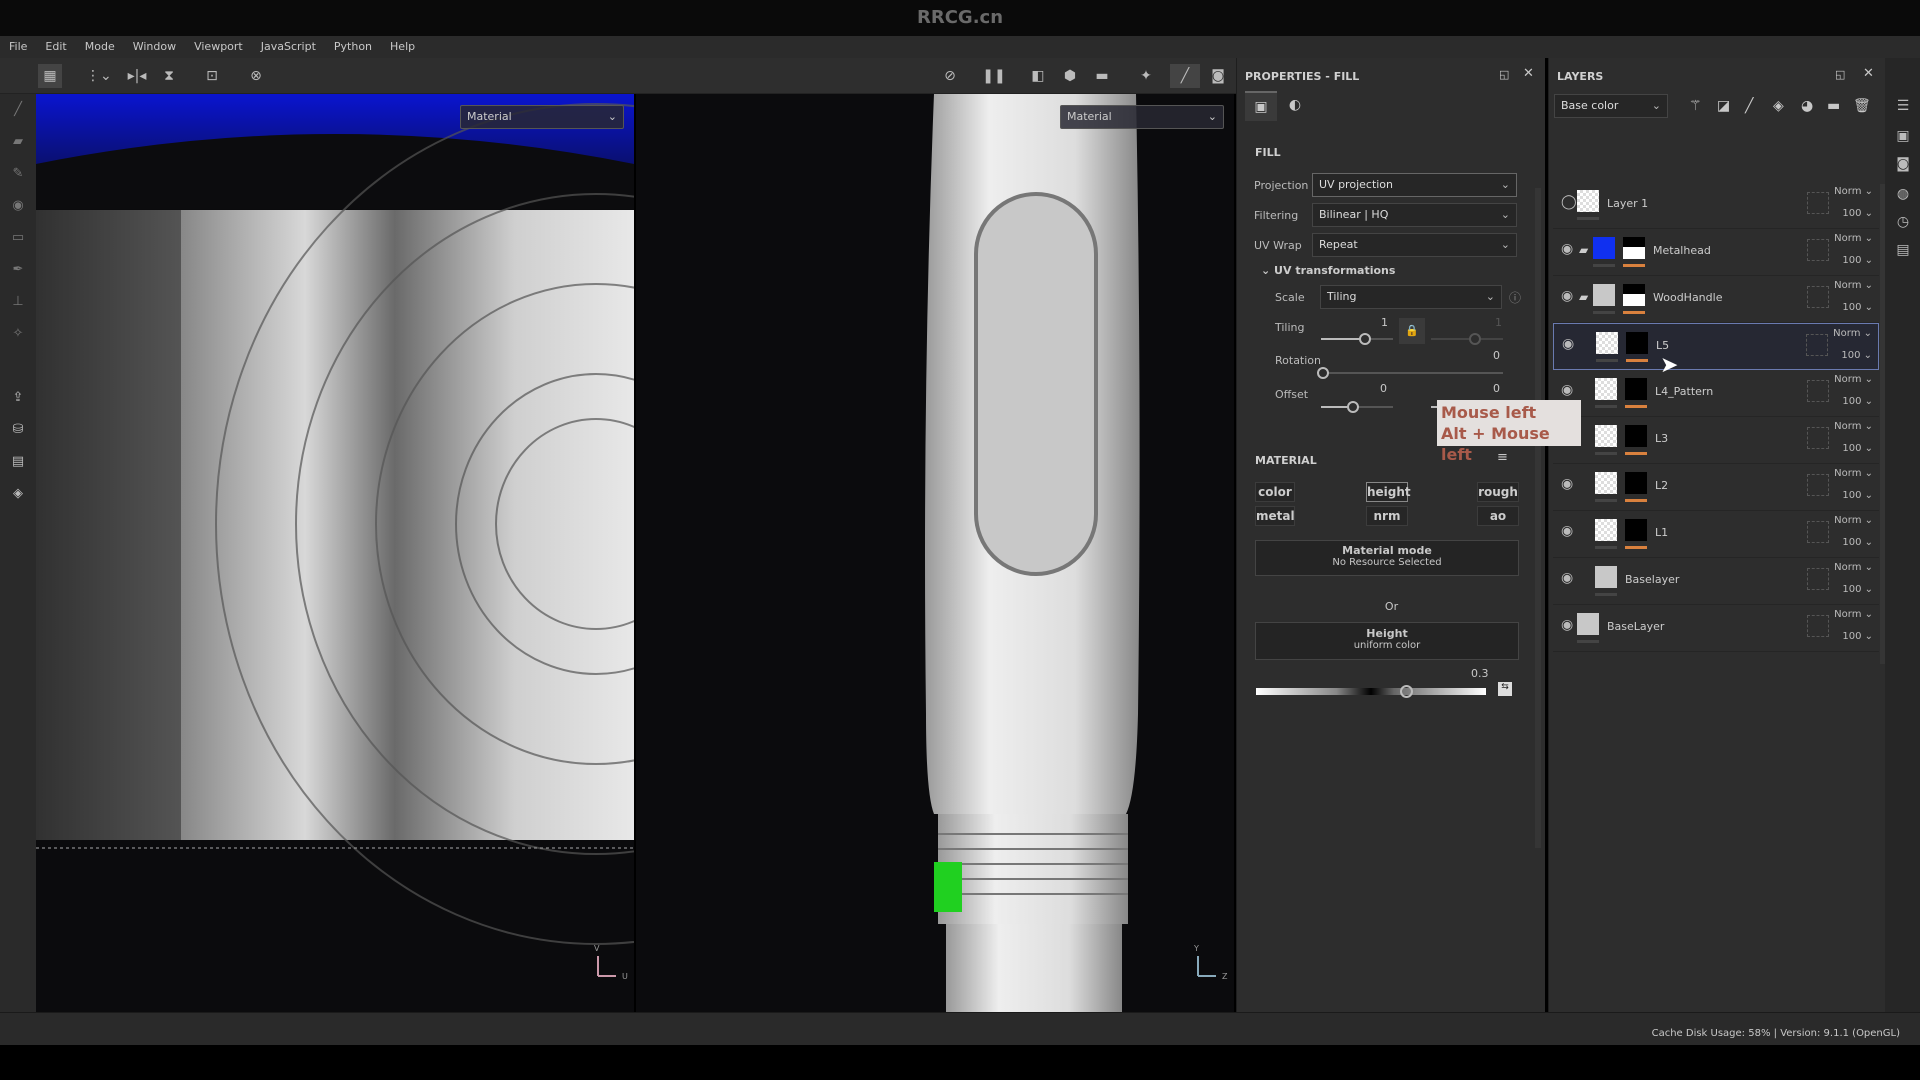  What do you see at coordinates (100, 47) in the screenshot?
I see `menu-mode: Mode` at bounding box center [100, 47].